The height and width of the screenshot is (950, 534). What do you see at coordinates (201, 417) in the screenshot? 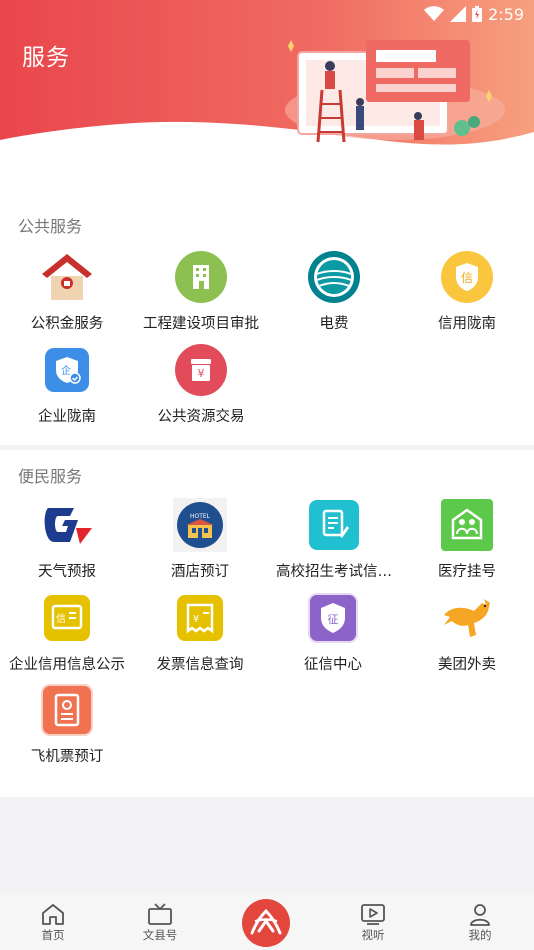
I see `service-label: 公共资源交易` at bounding box center [201, 417].